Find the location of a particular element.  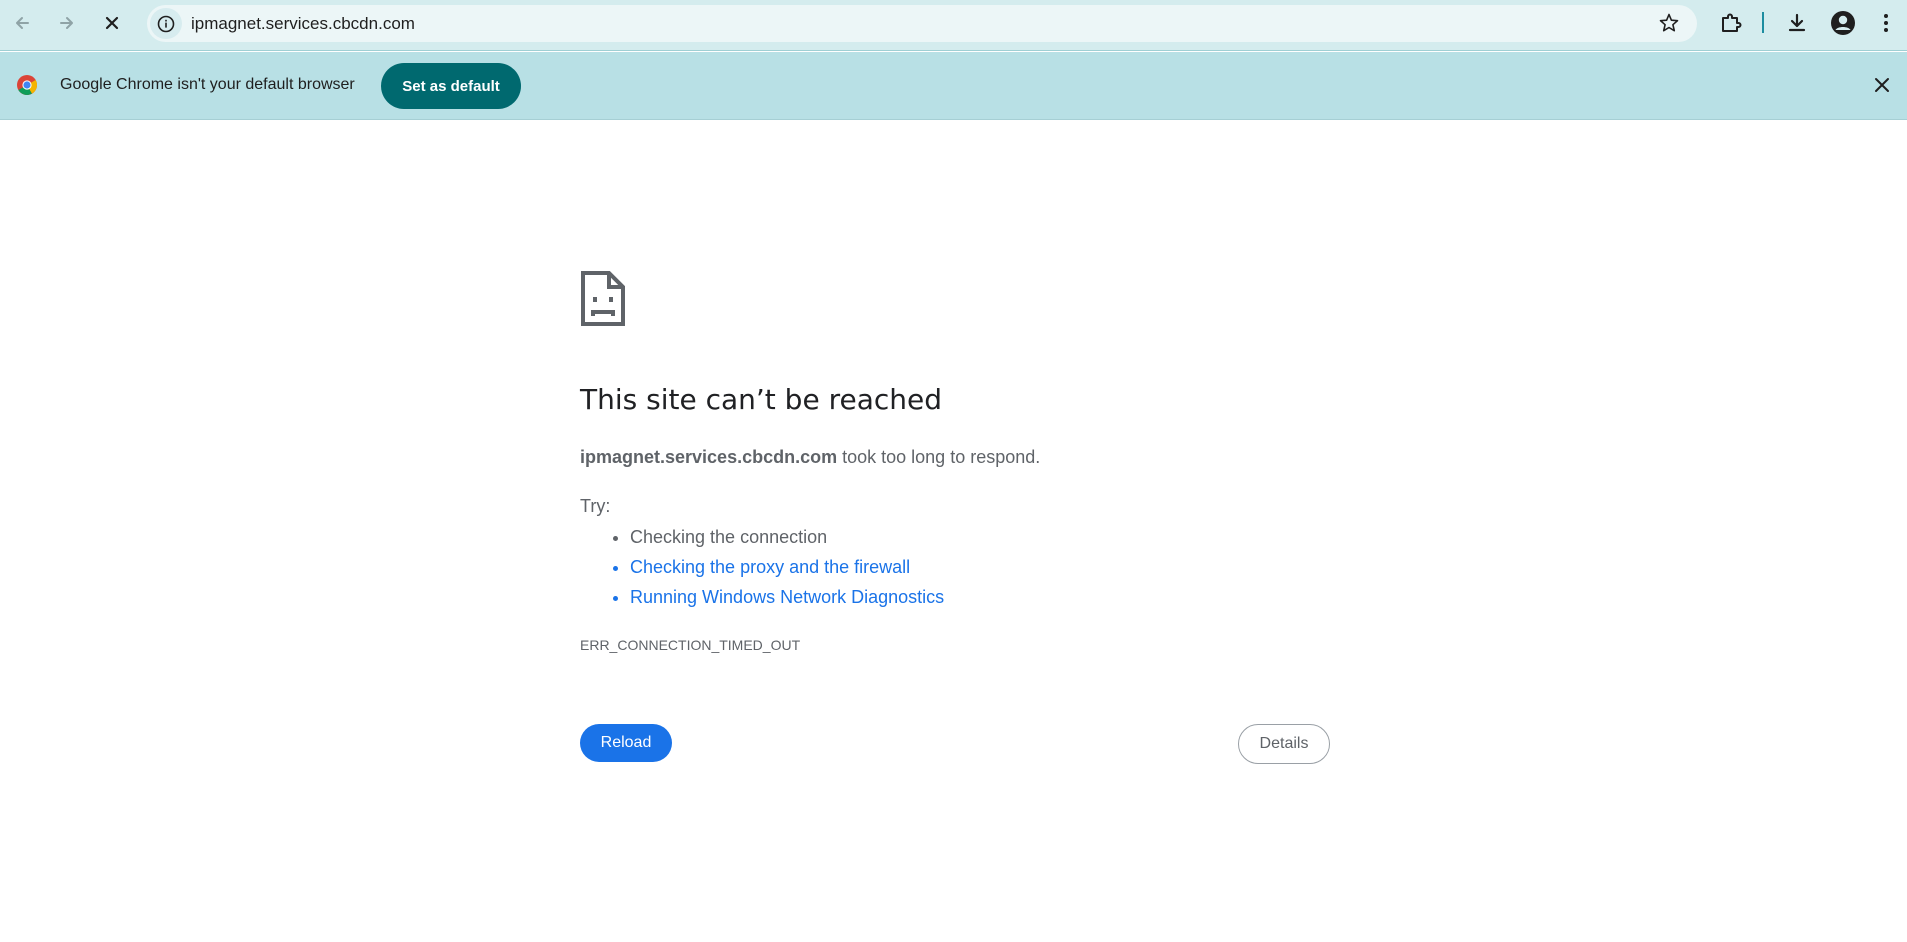

error-heading: This site can’t be reached is located at coordinates (761, 399).